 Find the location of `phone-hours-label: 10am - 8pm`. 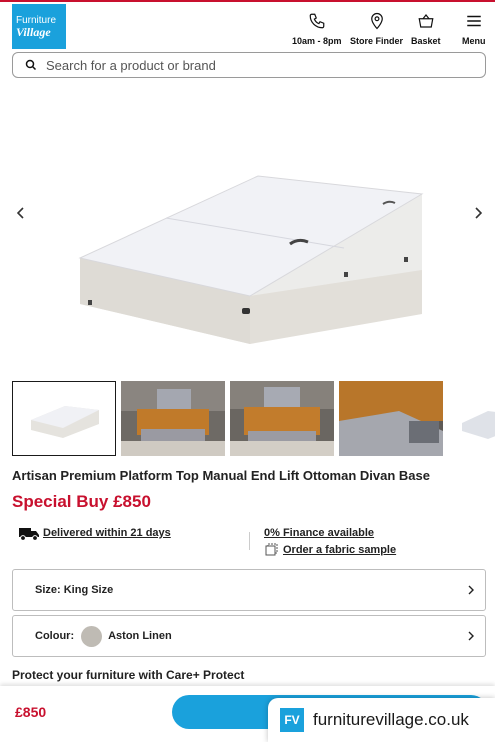

phone-hours-label: 10am - 8pm is located at coordinates (317, 41).